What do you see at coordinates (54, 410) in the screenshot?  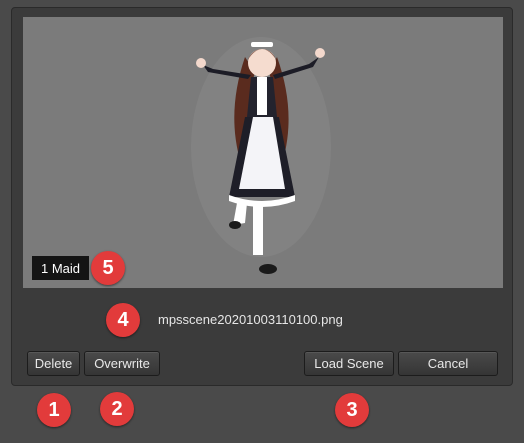 I see `annotation-marker-1: 1` at bounding box center [54, 410].